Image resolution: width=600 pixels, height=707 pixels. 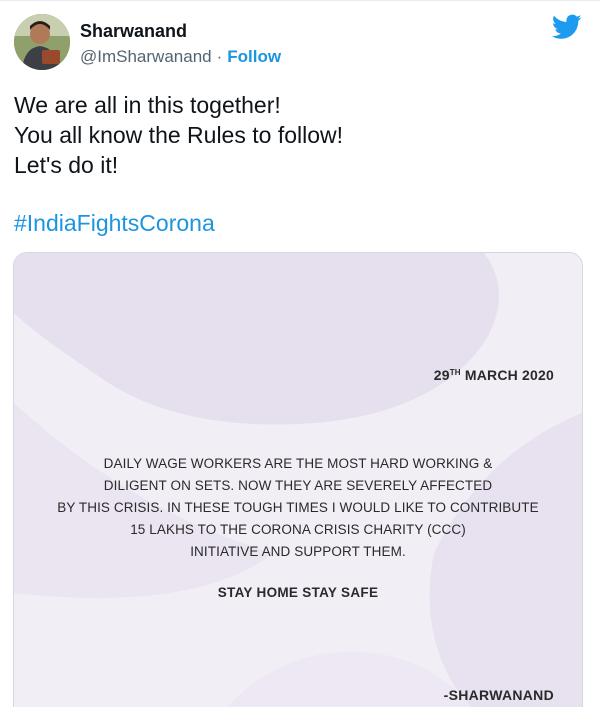 I want to click on author-handle: @ImSharwanand, so click(x=146, y=56).